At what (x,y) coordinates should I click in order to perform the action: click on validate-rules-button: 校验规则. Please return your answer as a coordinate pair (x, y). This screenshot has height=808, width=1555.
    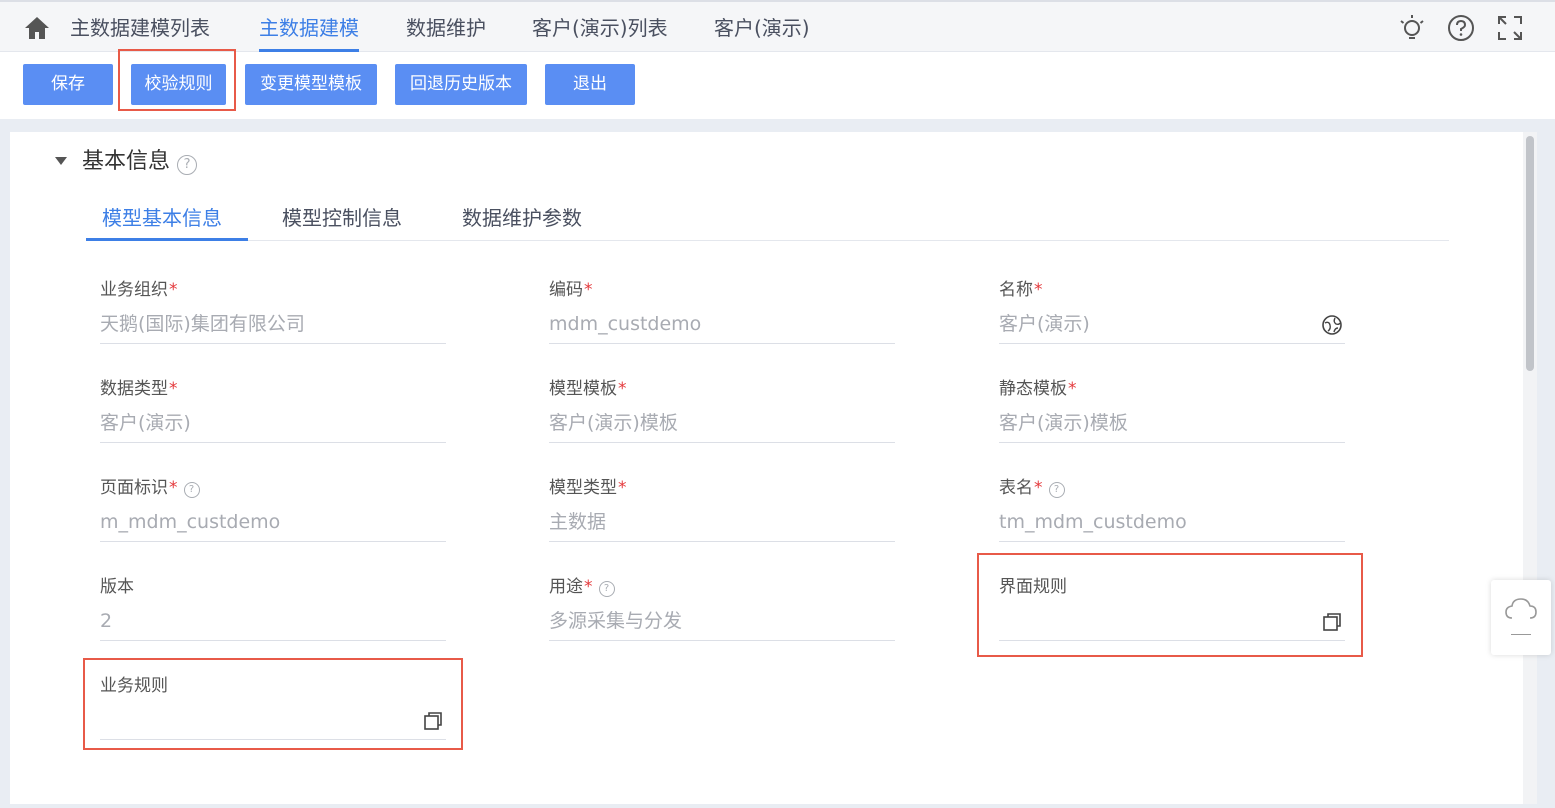
    Looking at the image, I should click on (178, 84).